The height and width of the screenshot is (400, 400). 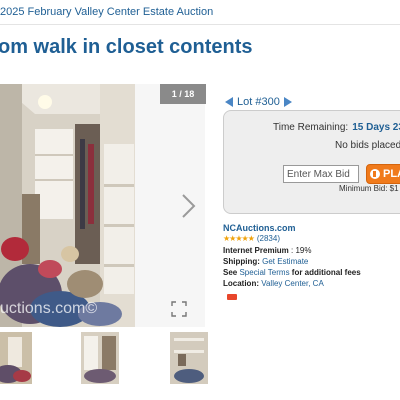 I want to click on triangle-left-icon, so click(x=229, y=102).